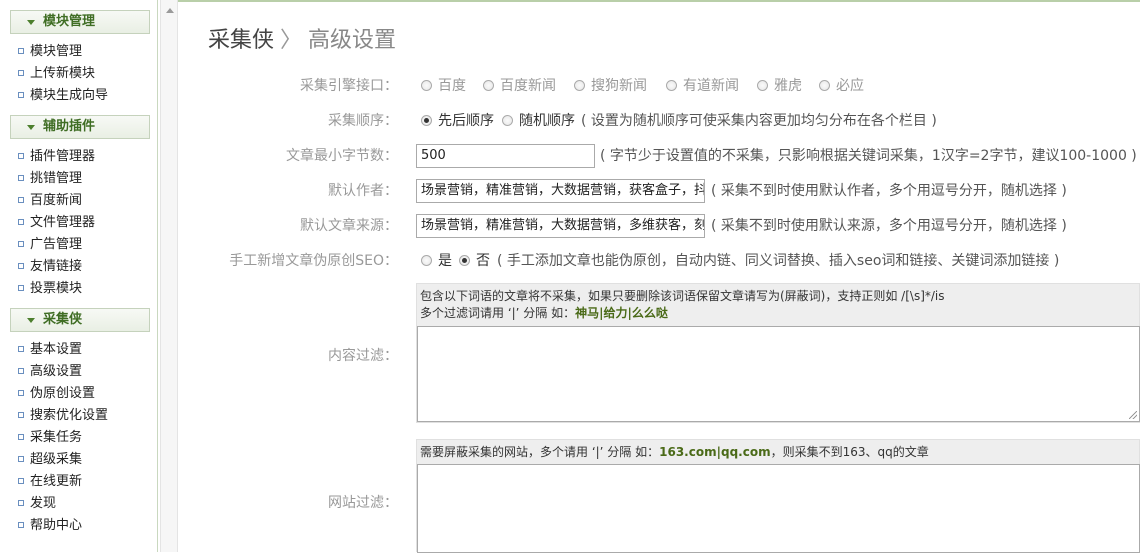 This screenshot has width=1140, height=553. I want to click on group-header-plugins: 辅助插件, so click(80, 127).